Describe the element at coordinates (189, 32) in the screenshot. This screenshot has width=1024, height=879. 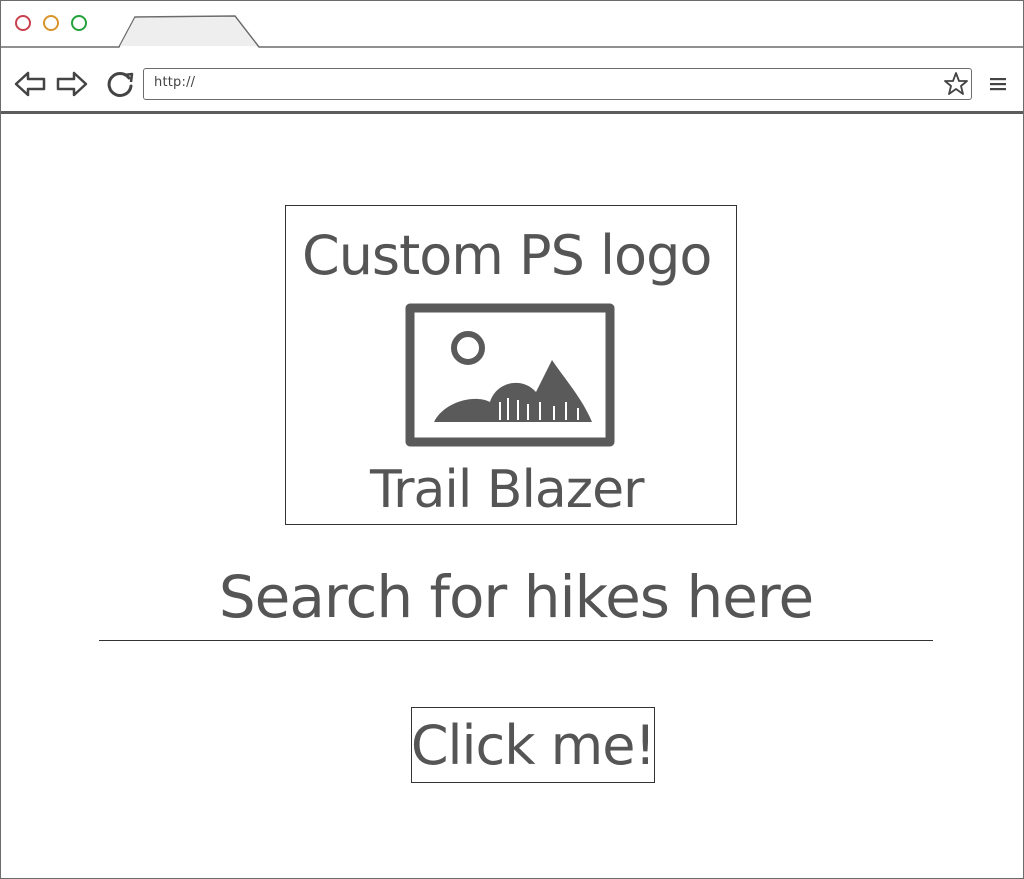
I see `browser-tab` at that location.